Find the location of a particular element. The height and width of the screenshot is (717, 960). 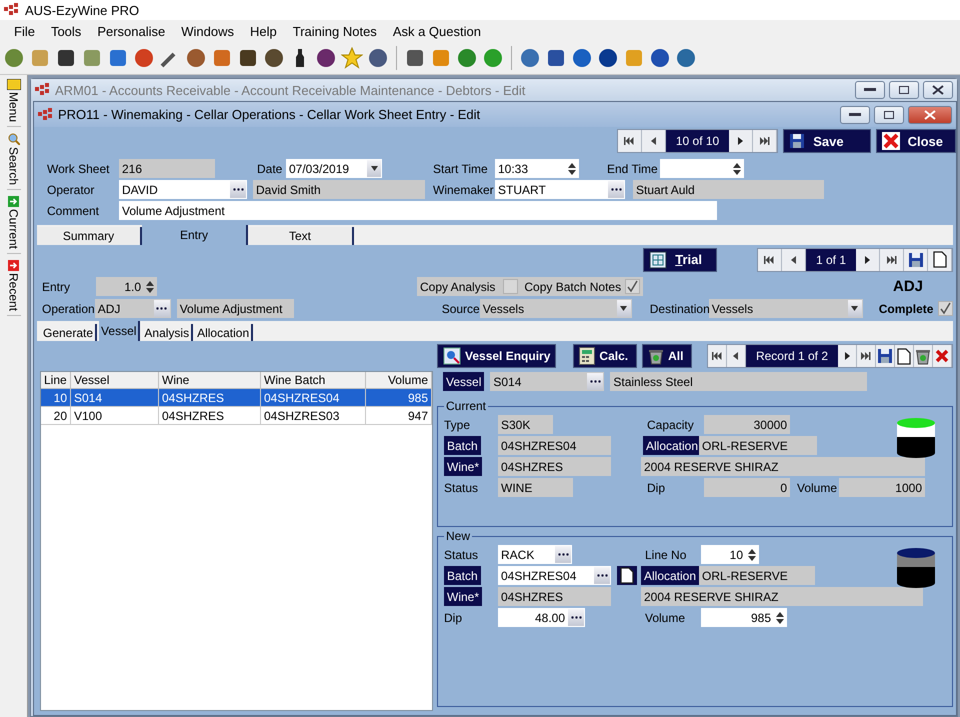

comment-field: Volume Adjustment is located at coordinates (418, 210).